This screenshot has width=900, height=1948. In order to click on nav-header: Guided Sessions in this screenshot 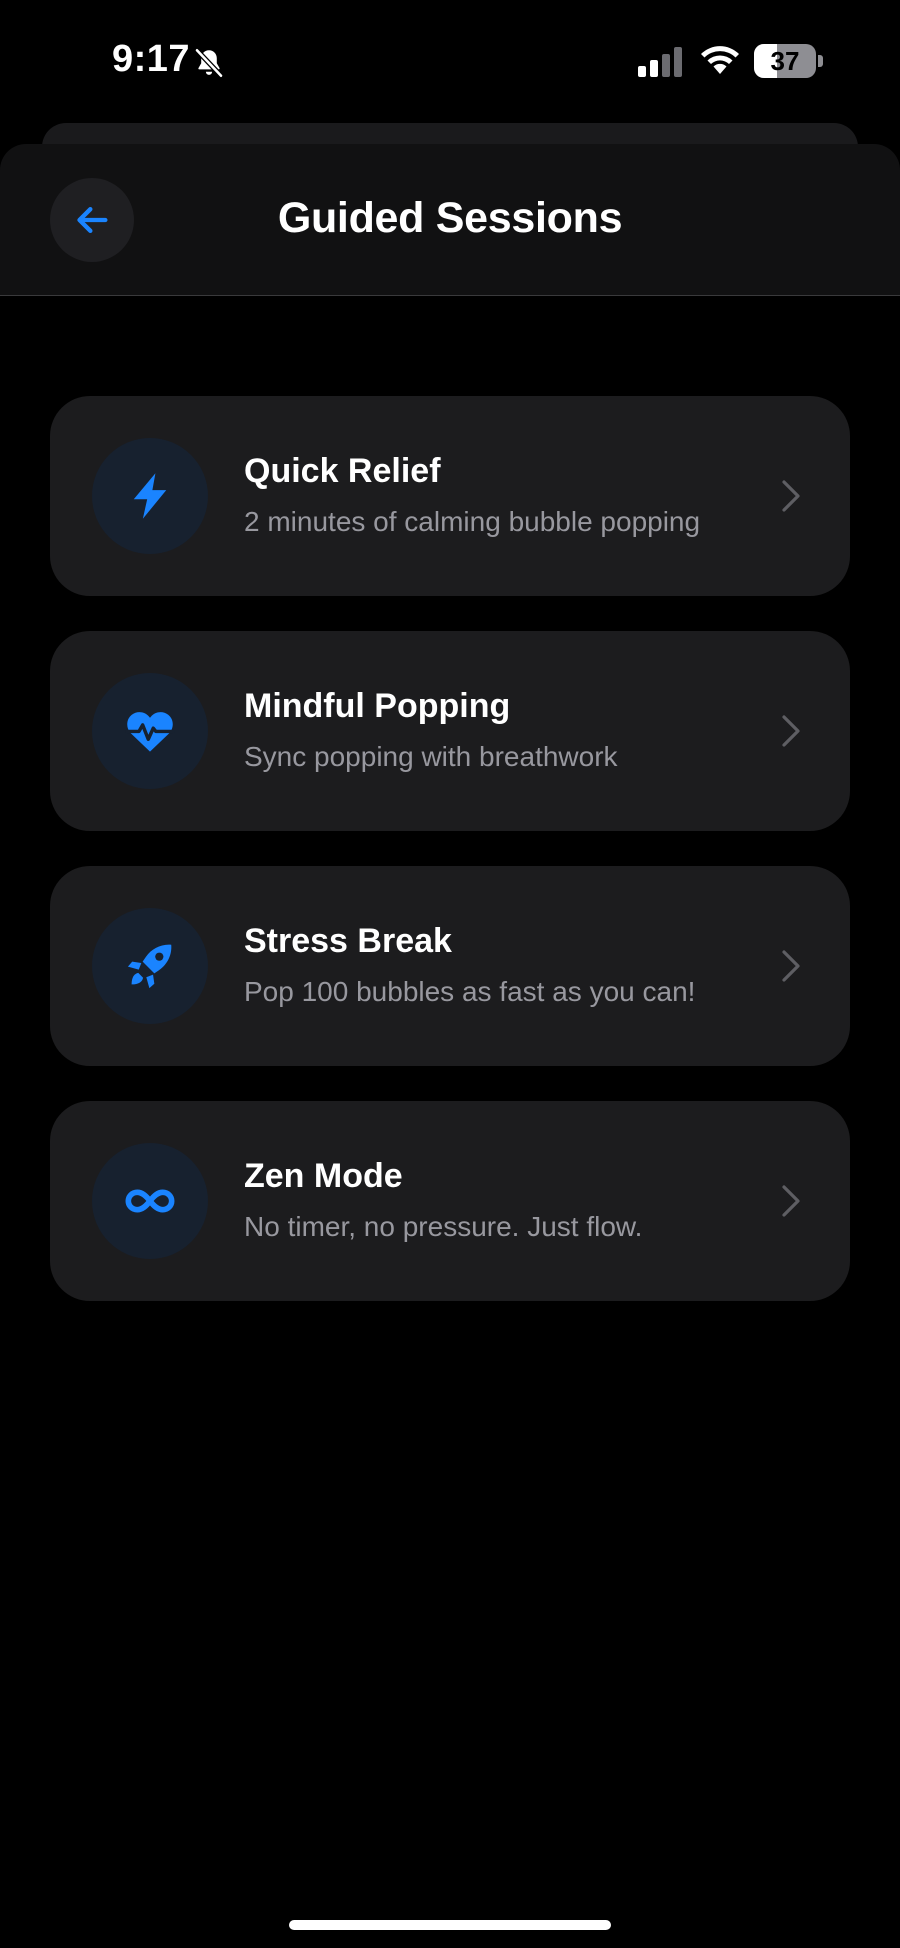, I will do `click(450, 220)`.